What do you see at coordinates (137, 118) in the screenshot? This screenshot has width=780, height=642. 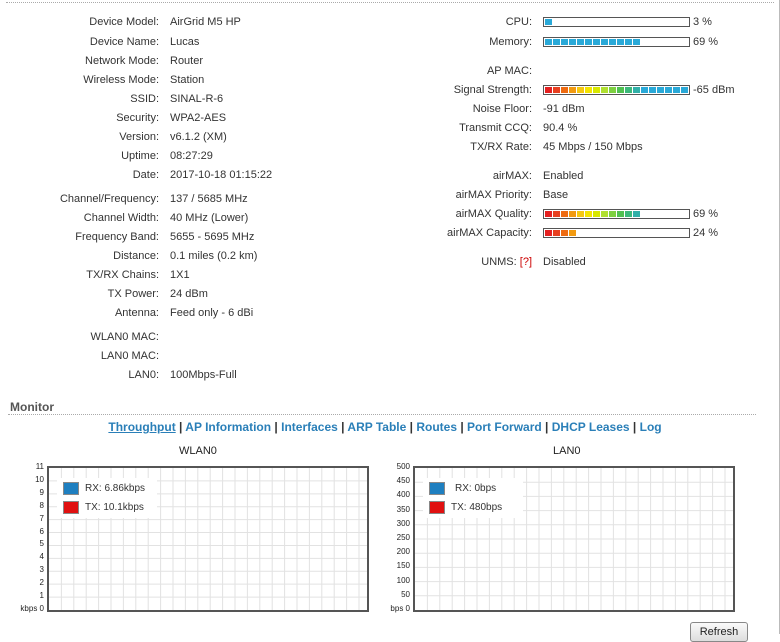 I see `info-label: Security:` at bounding box center [137, 118].